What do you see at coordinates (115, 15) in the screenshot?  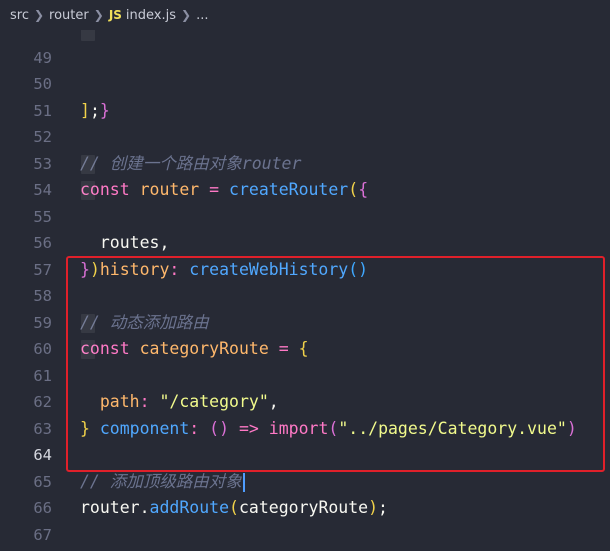 I see `javascript-file-icon: JS` at bounding box center [115, 15].